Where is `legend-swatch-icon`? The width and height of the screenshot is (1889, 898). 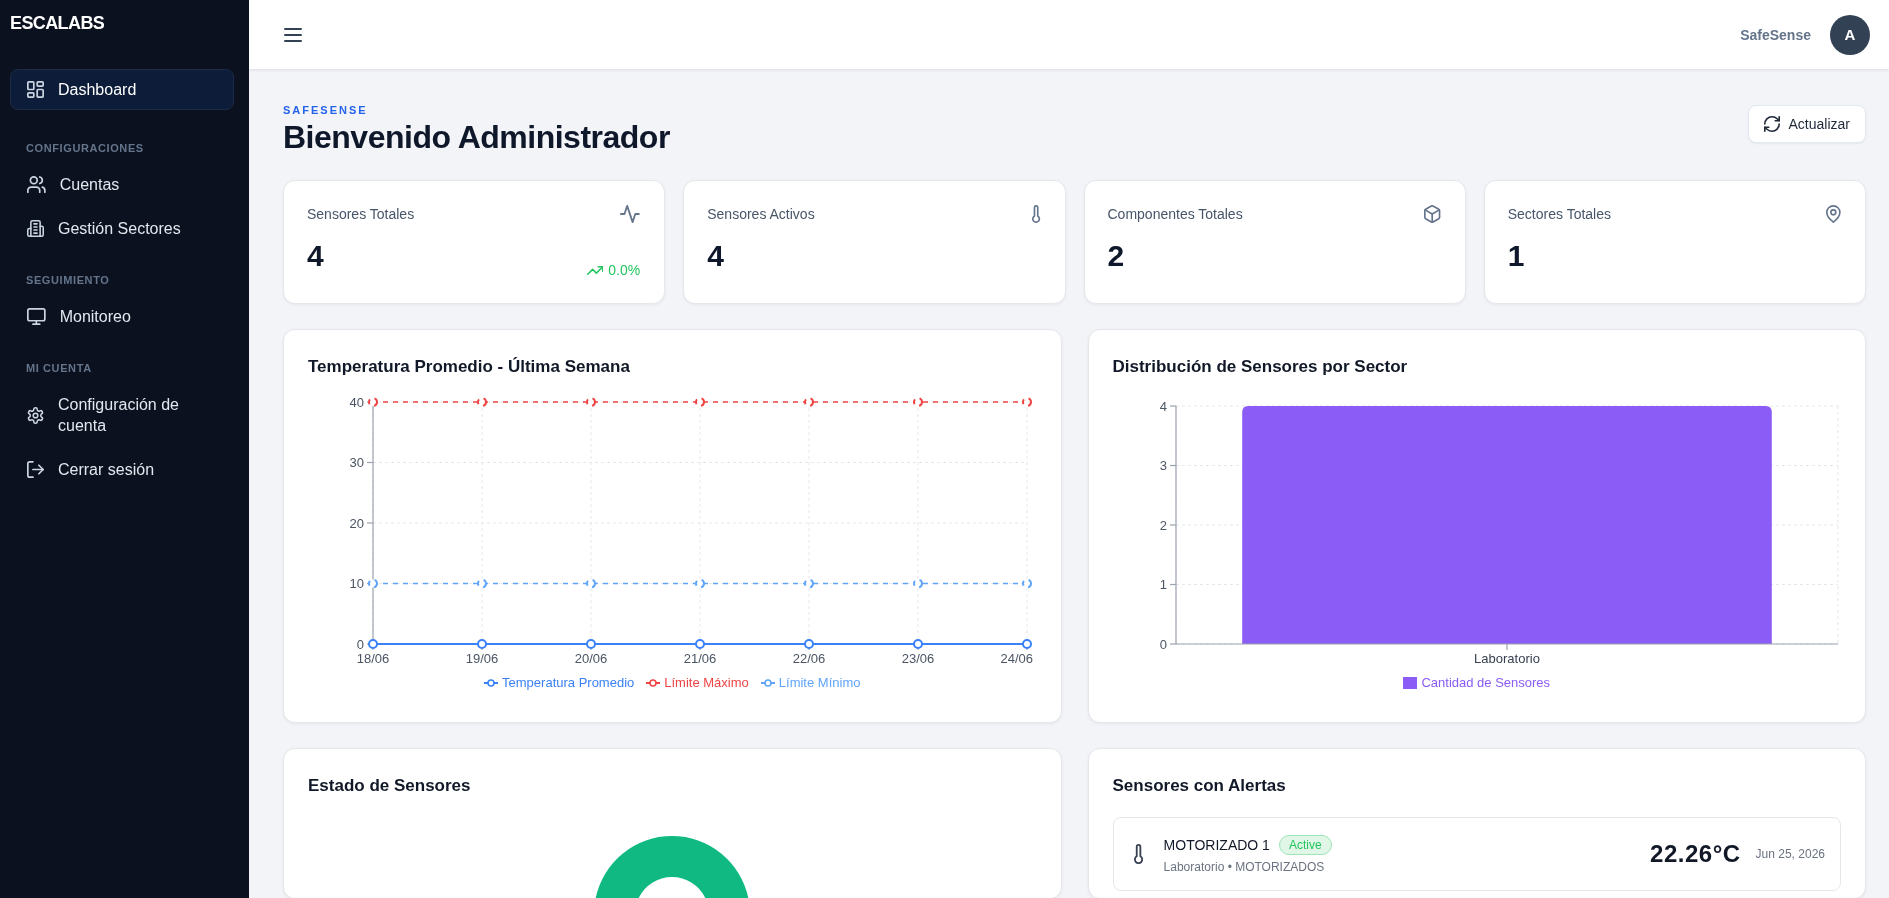 legend-swatch-icon is located at coordinates (1410, 683).